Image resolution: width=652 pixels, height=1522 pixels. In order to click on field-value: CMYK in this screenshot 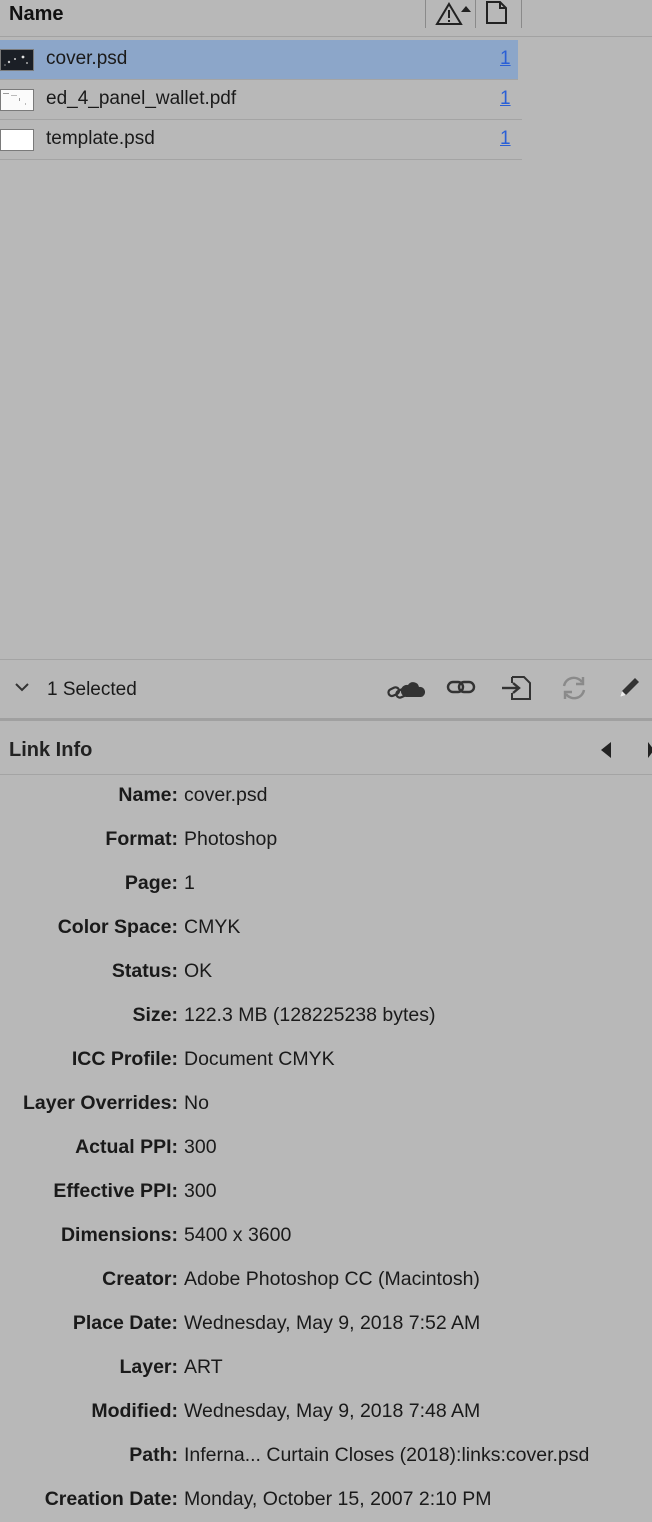, I will do `click(212, 927)`.